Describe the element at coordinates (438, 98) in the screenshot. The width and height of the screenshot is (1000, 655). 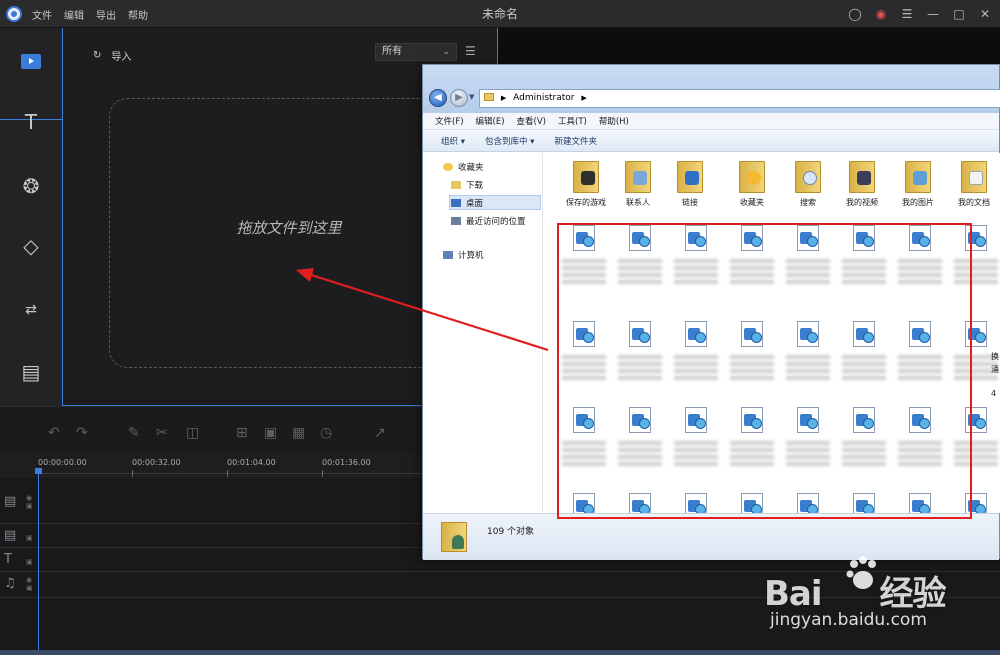
I see `back-icon: ◀` at that location.